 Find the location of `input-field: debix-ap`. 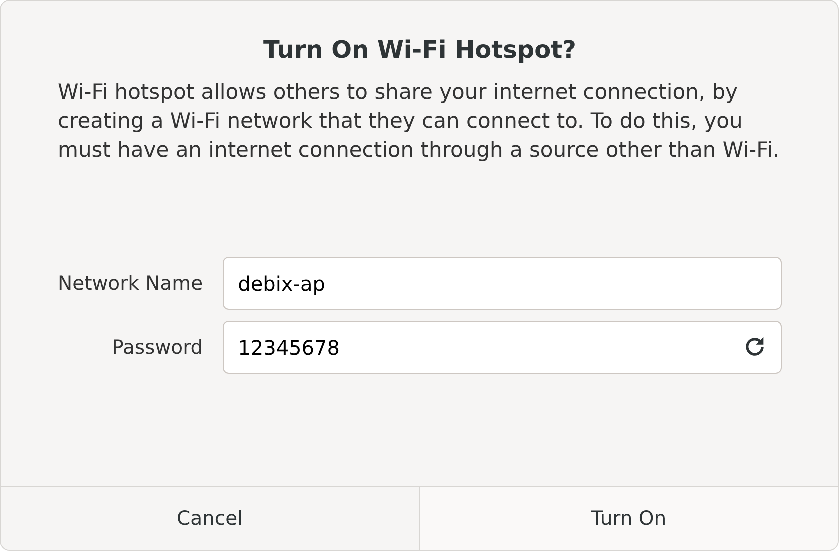

input-field: debix-ap is located at coordinates (502, 283).